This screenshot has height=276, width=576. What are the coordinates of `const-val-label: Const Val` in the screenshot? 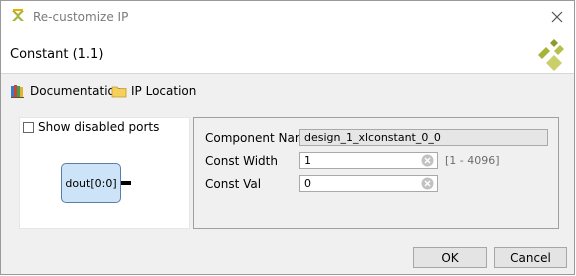 It's located at (233, 184).